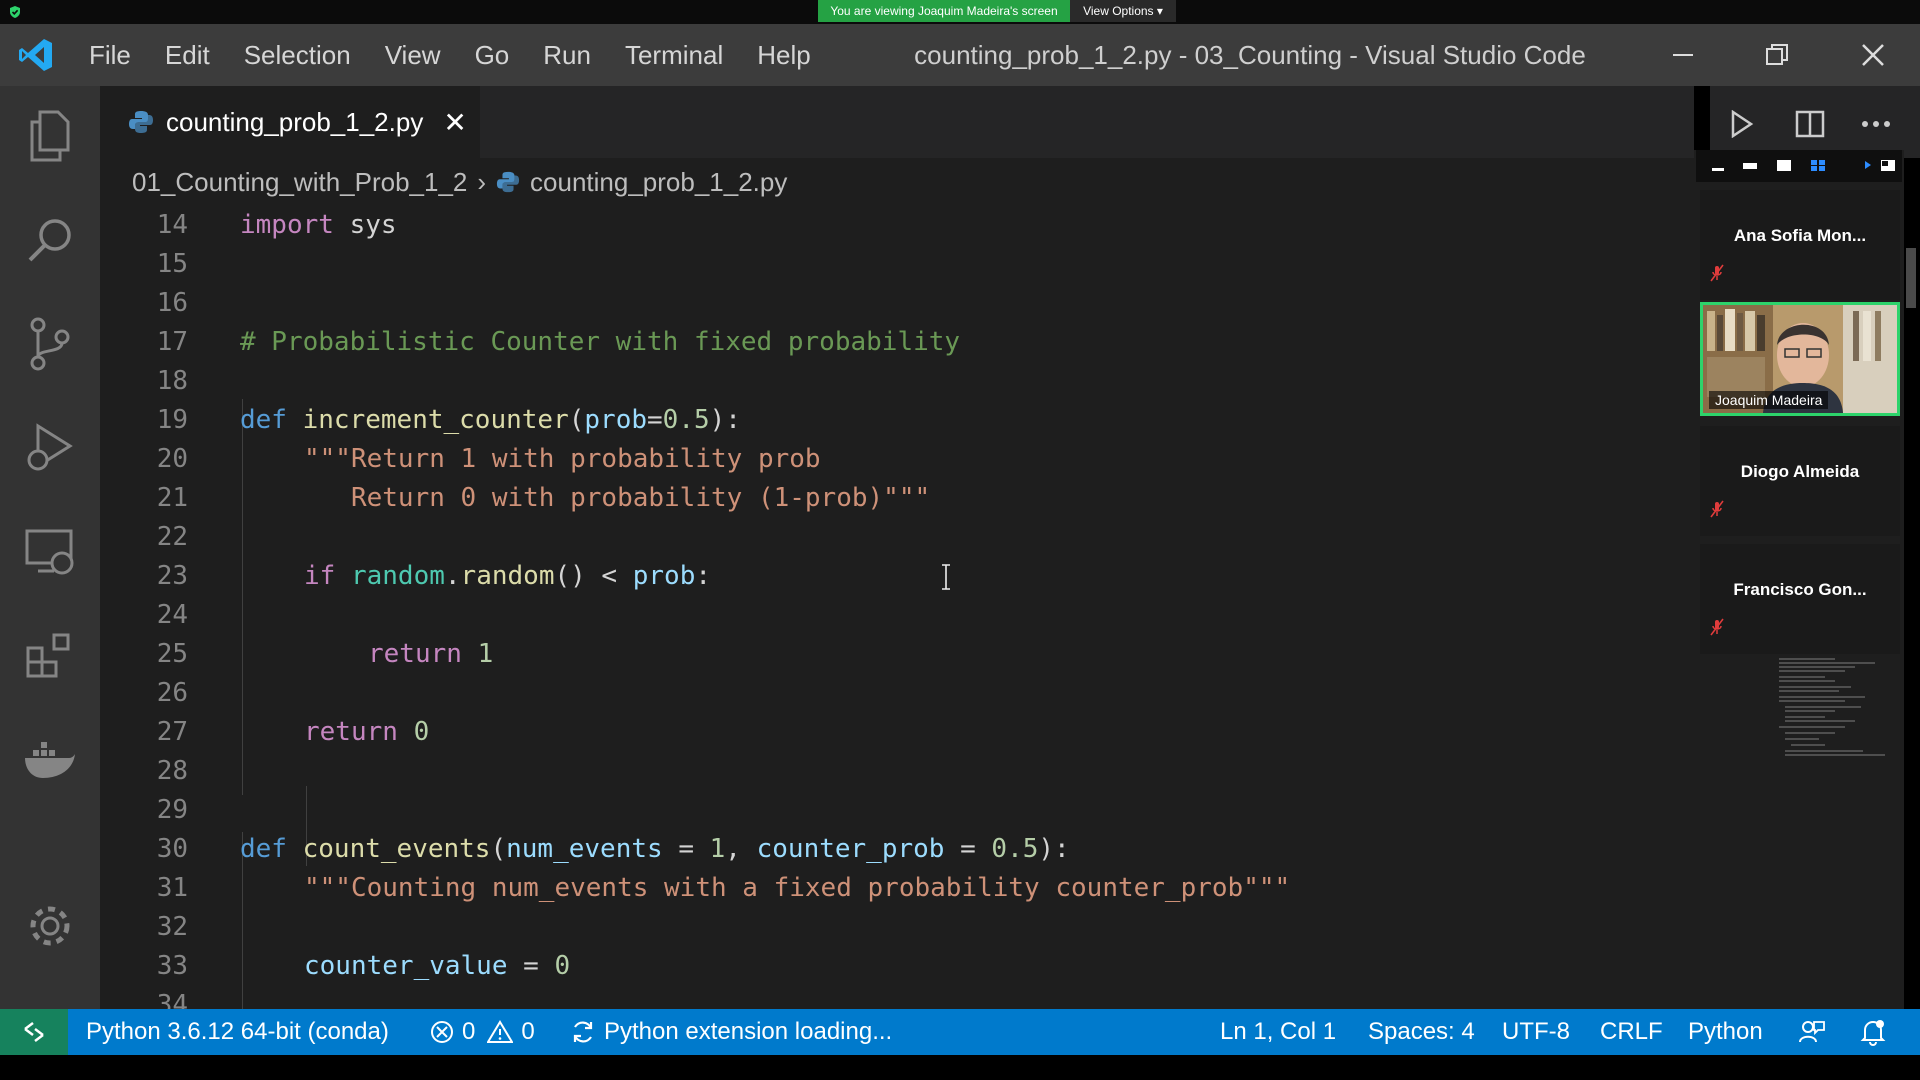 This screenshot has width=1920, height=1080. What do you see at coordinates (562, 966) in the screenshot?
I see `number: 0` at bounding box center [562, 966].